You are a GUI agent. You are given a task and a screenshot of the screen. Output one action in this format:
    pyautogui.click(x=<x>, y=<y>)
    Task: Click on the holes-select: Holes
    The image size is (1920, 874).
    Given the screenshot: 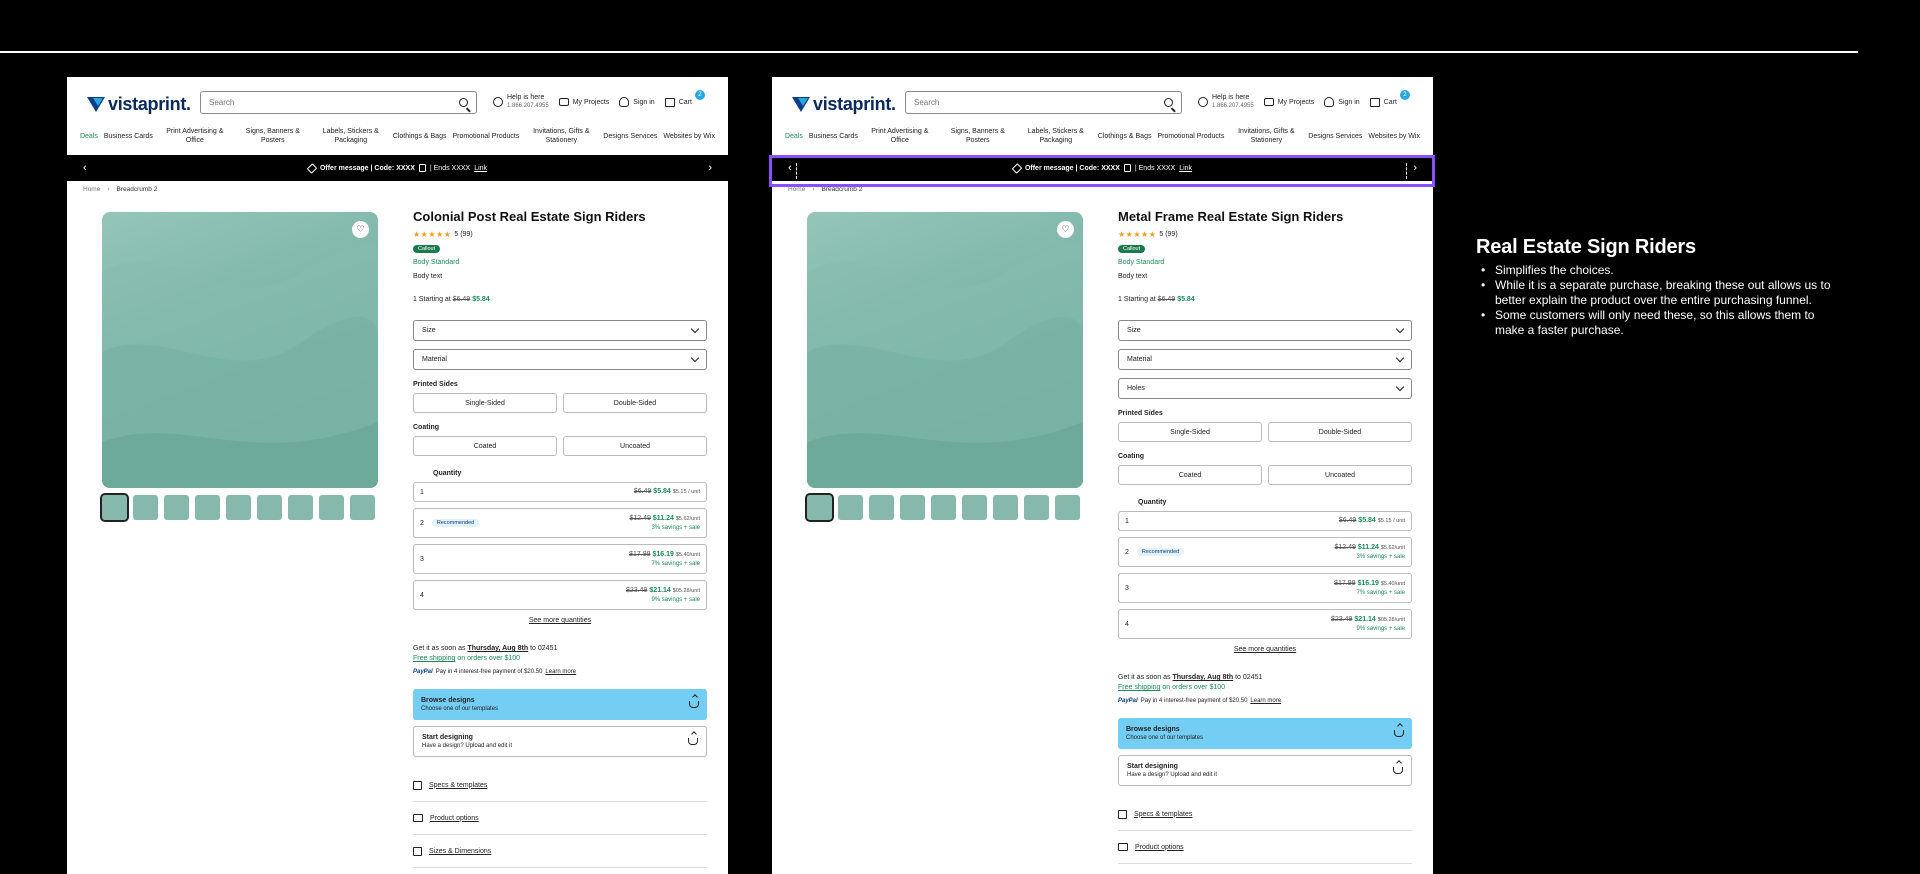 What is the action you would take?
    pyautogui.click(x=1265, y=388)
    